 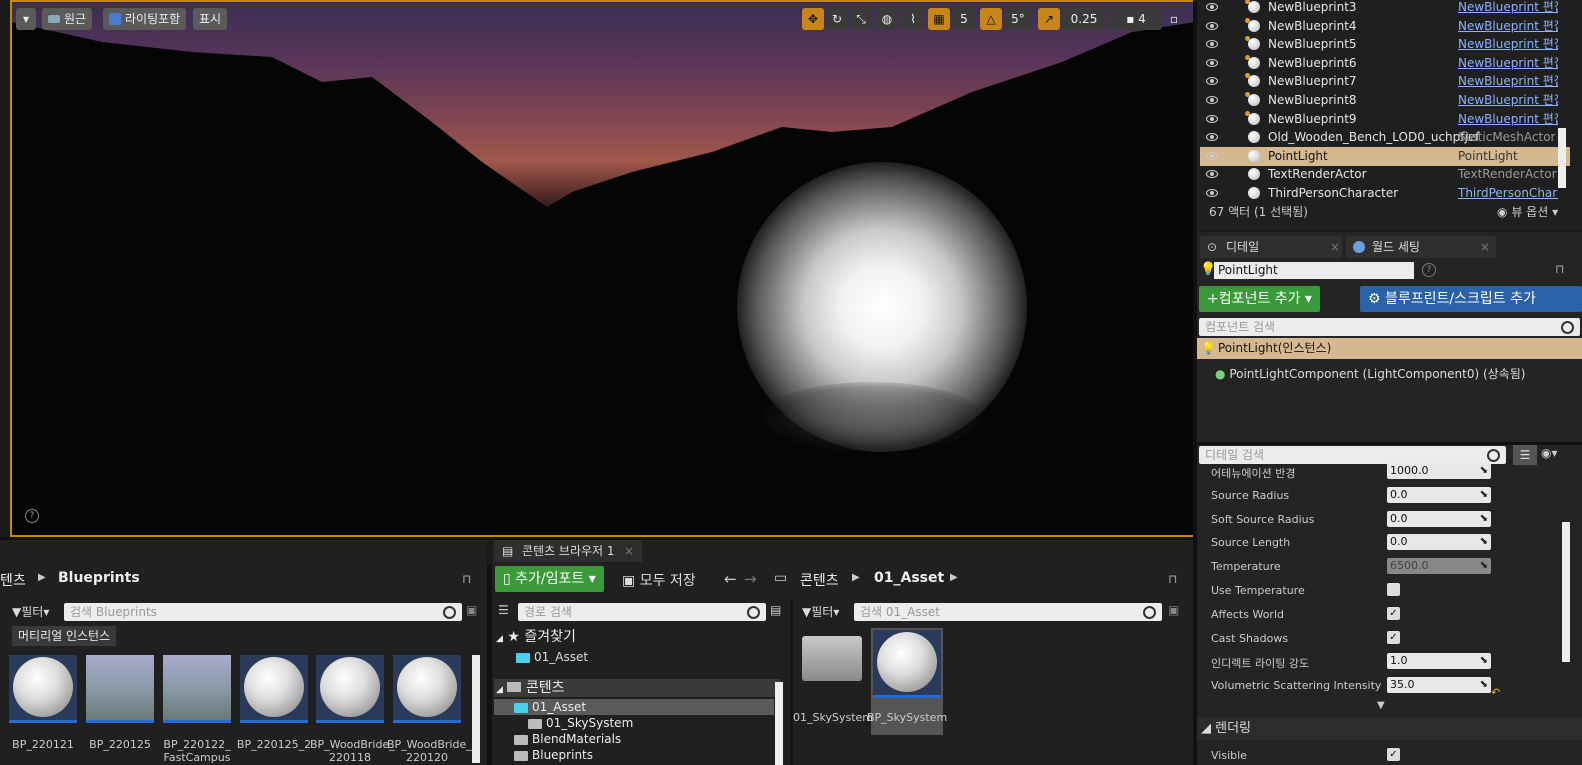 I want to click on tree-item: Blueprints, so click(x=562, y=755).